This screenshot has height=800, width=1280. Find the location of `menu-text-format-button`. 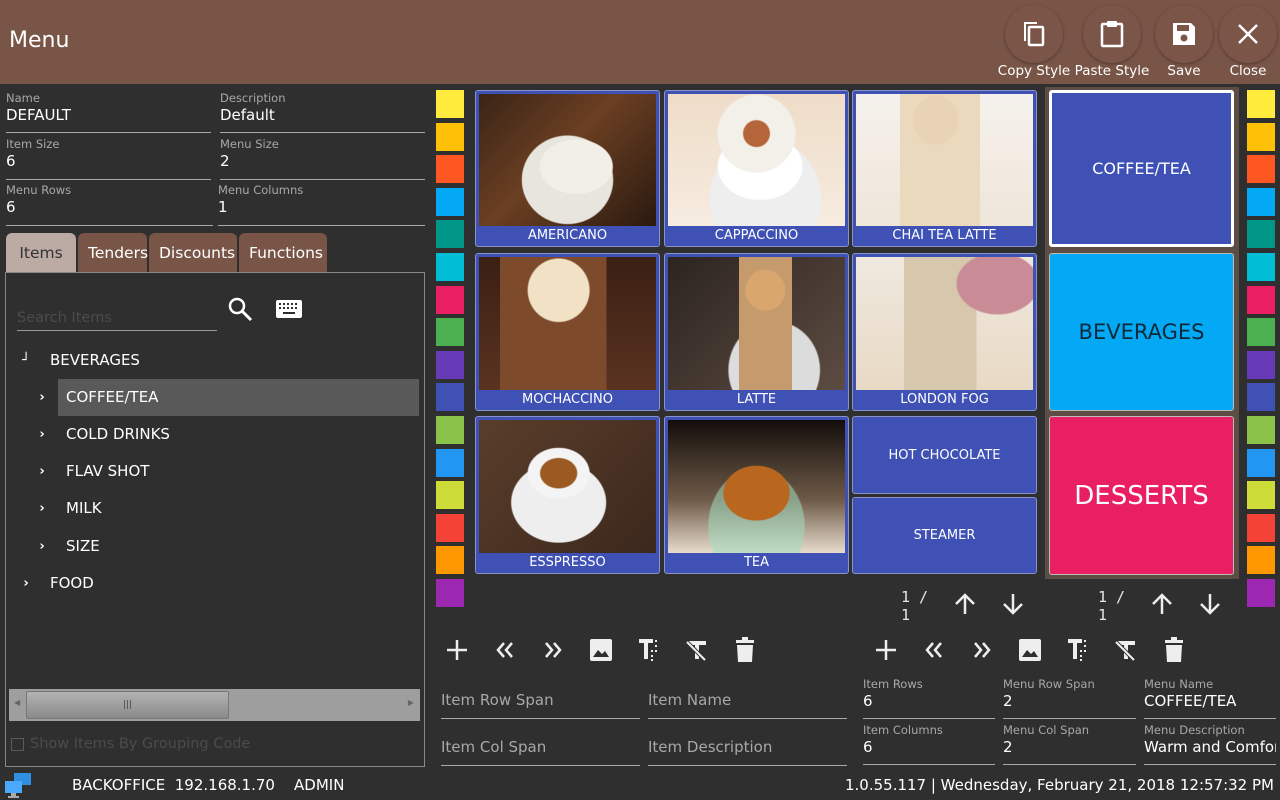

menu-text-format-button is located at coordinates (1078, 650).